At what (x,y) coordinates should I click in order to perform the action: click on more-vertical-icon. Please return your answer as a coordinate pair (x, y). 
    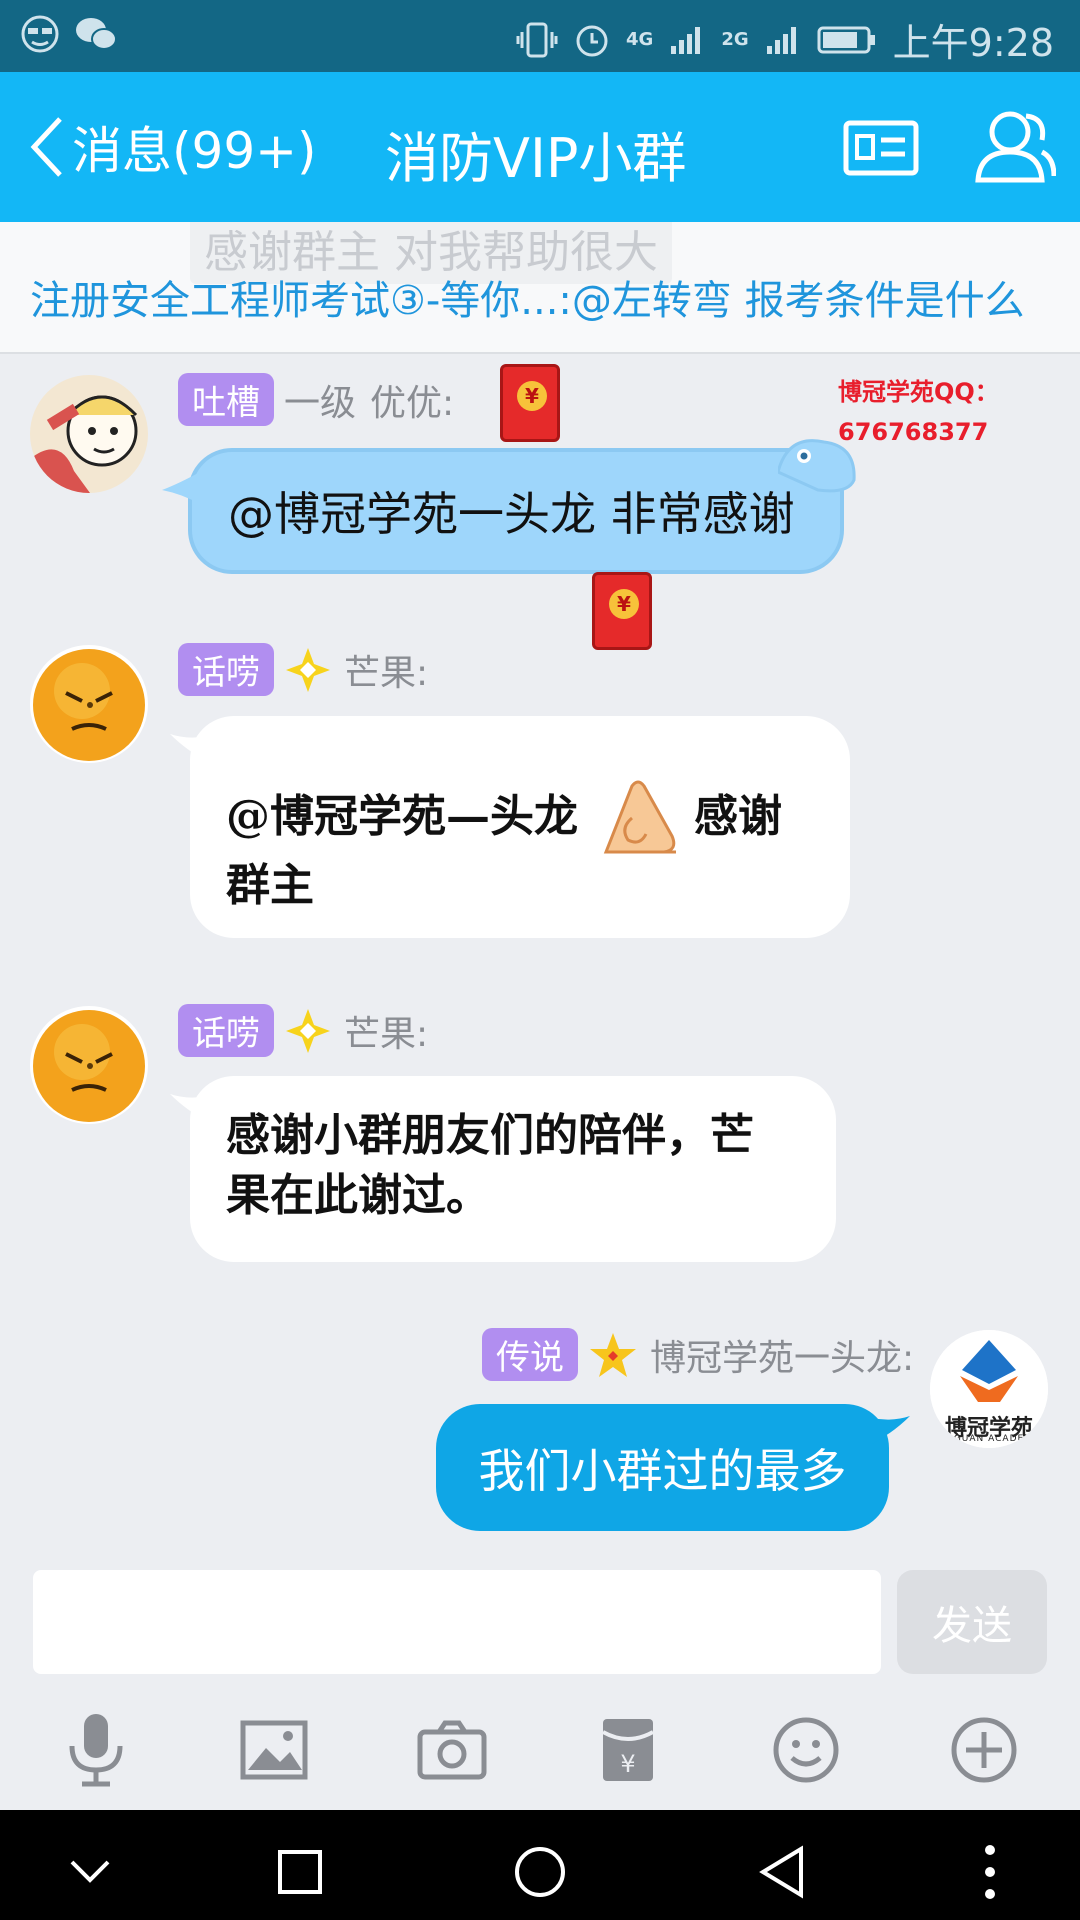
    Looking at the image, I should click on (990, 1872).